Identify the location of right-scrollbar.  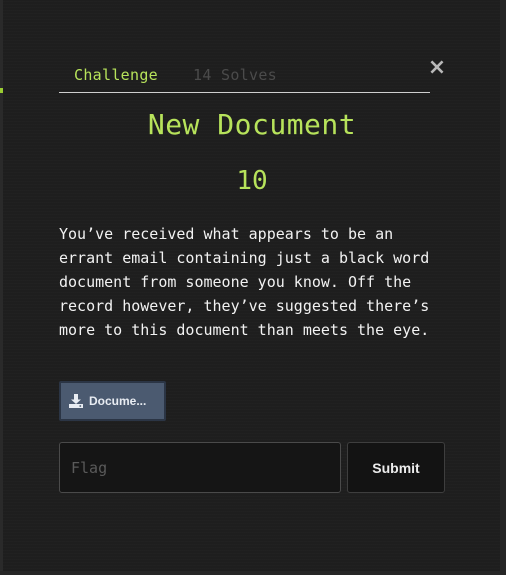
(503, 287).